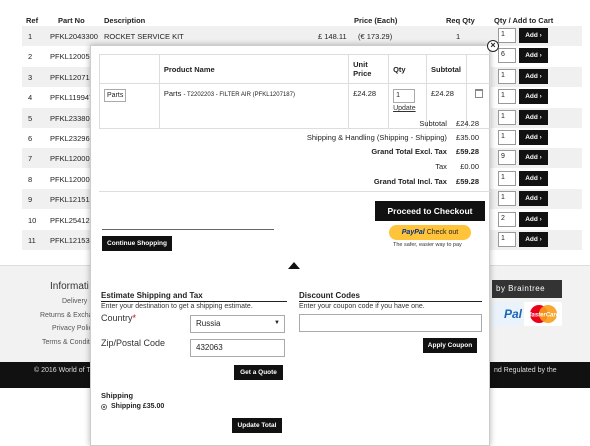  I want to click on summary-divider, so click(295, 191).